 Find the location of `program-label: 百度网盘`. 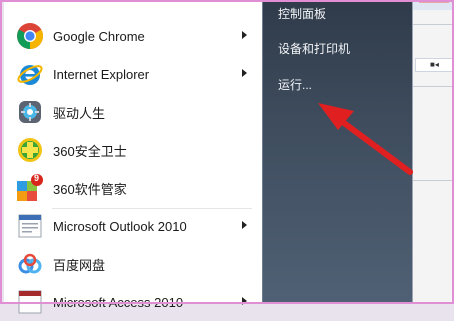

program-label: 百度网盘 is located at coordinates (79, 265).